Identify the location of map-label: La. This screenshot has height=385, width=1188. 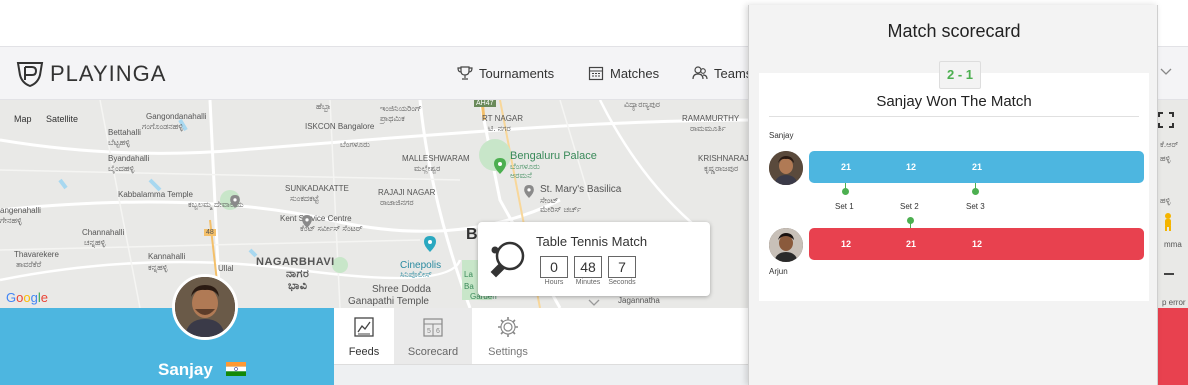
(468, 274).